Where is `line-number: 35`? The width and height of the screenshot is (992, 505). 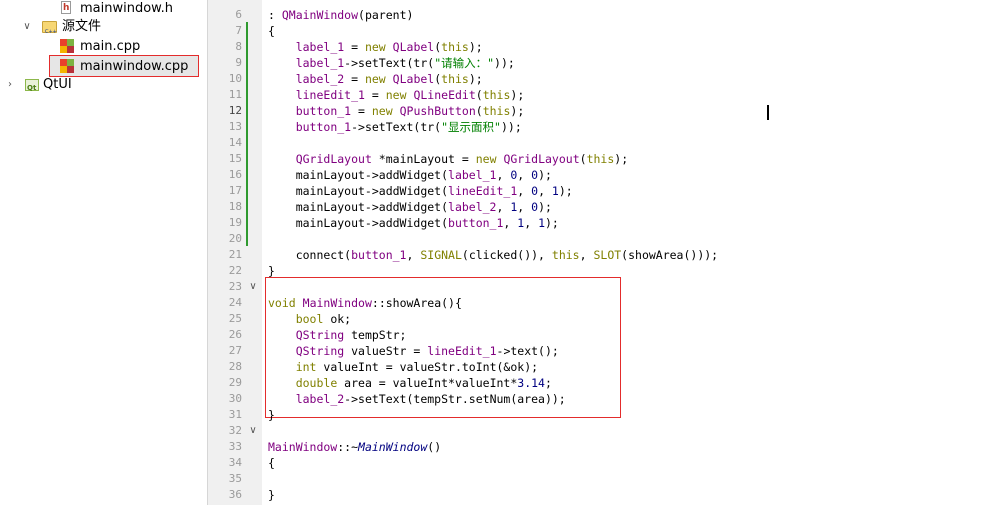 line-number: 35 is located at coordinates (235, 478).